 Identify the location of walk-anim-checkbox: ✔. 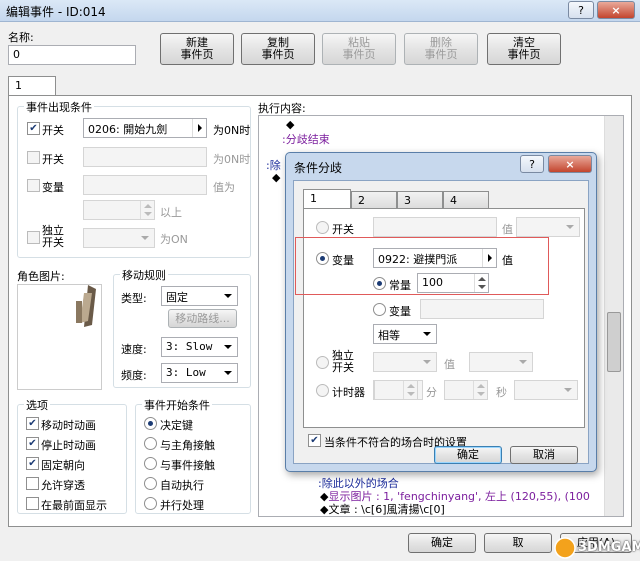
(32, 423).